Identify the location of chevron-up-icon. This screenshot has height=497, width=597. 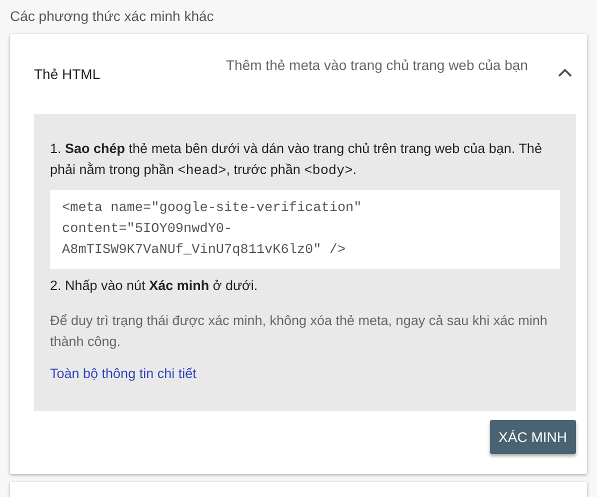
(565, 73).